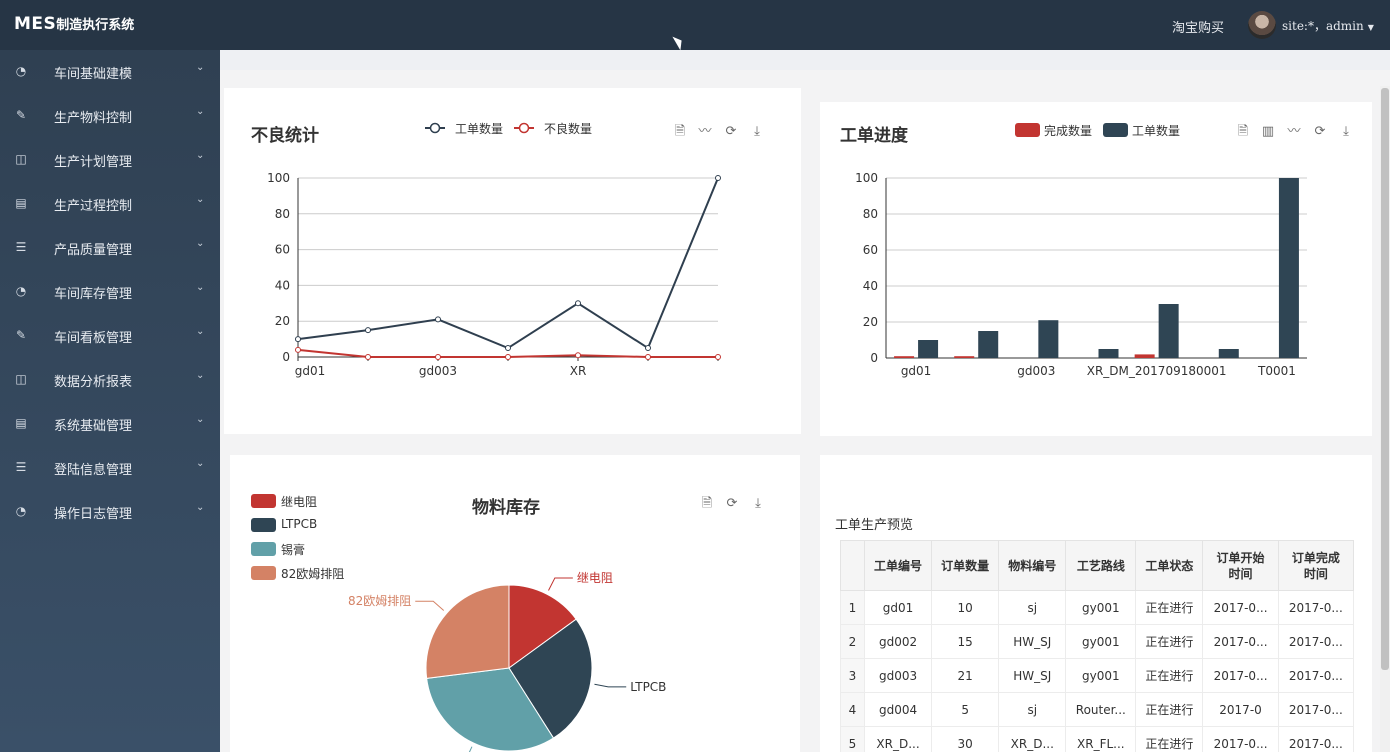 Image resolution: width=1390 pixels, height=752 pixels. Describe the element at coordinates (110, 204) in the screenshot. I see `sidebar-item: ▤ 生产过程控制 ⌄` at that location.